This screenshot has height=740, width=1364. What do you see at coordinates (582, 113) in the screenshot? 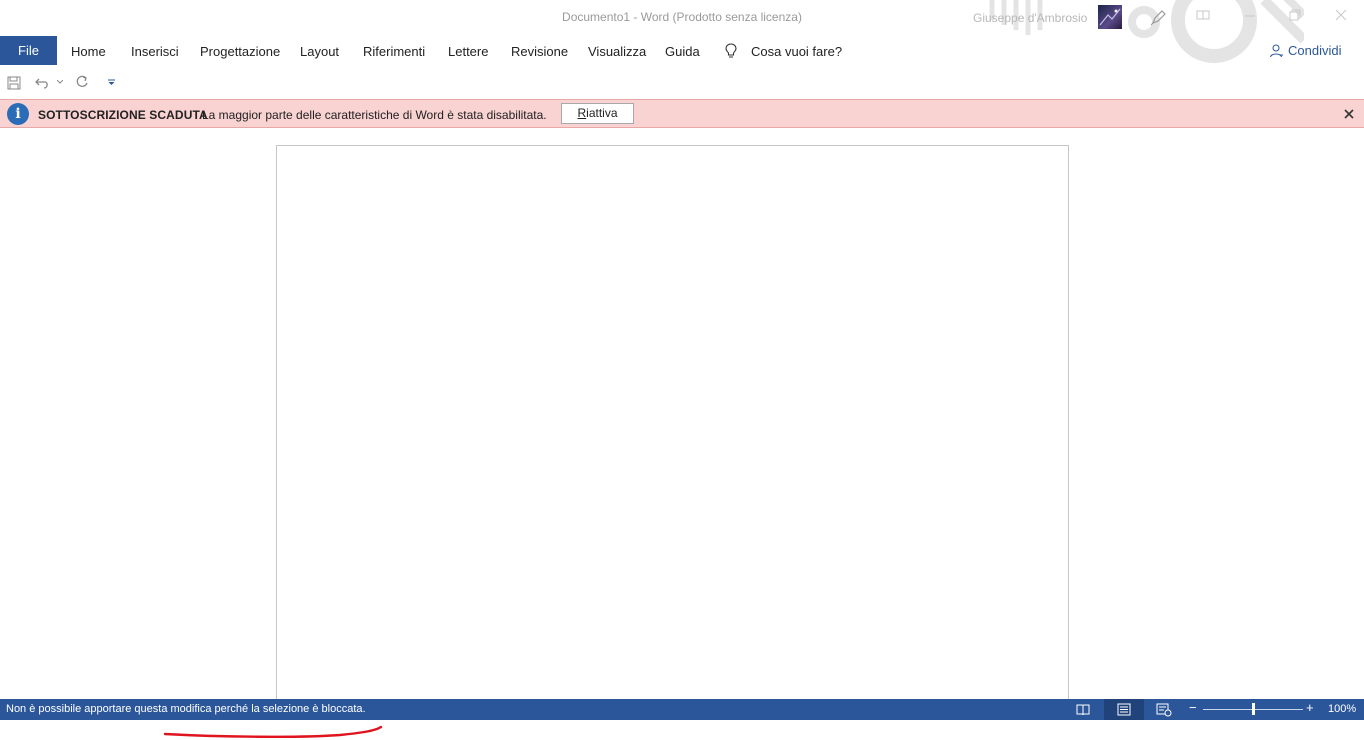
I see `reactivate-accesskey: R` at bounding box center [582, 113].